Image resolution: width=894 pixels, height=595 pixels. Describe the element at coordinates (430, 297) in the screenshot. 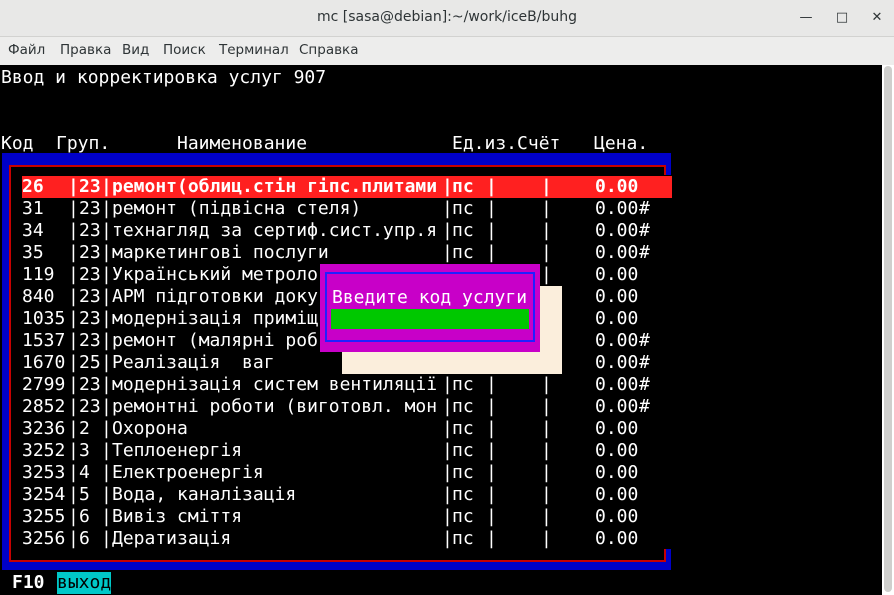

I see `code-dialog-title: Введите код услуги` at that location.